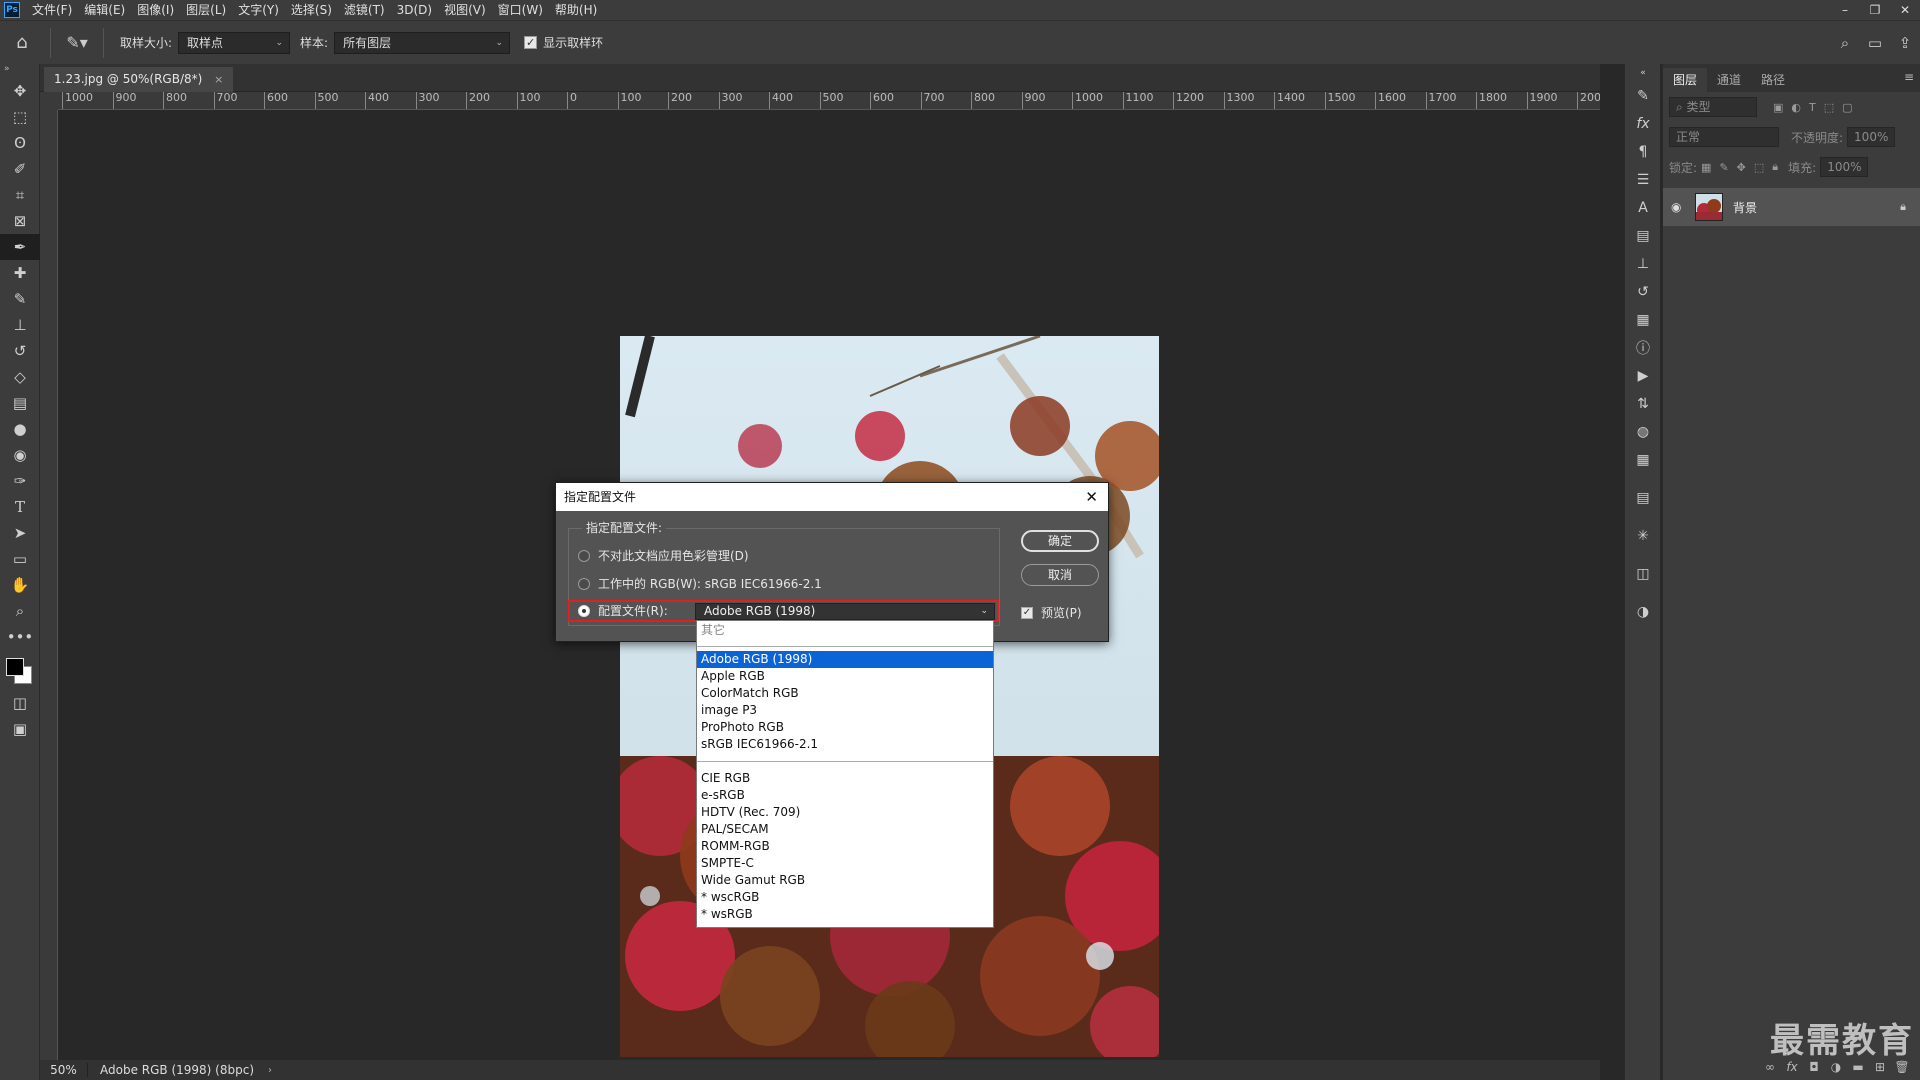  What do you see at coordinates (20, 637) in the screenshot?
I see `more-icon: •••` at bounding box center [20, 637].